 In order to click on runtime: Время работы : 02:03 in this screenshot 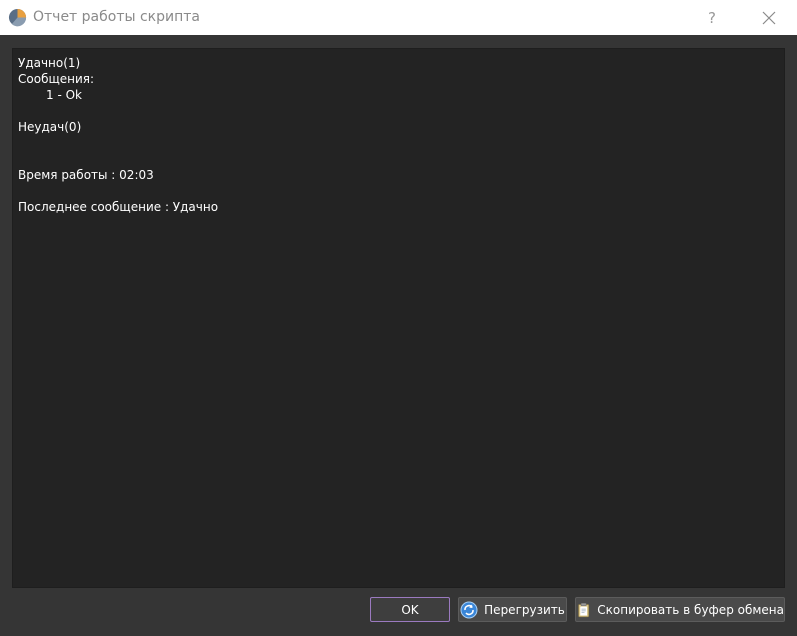, I will do `click(86, 175)`.